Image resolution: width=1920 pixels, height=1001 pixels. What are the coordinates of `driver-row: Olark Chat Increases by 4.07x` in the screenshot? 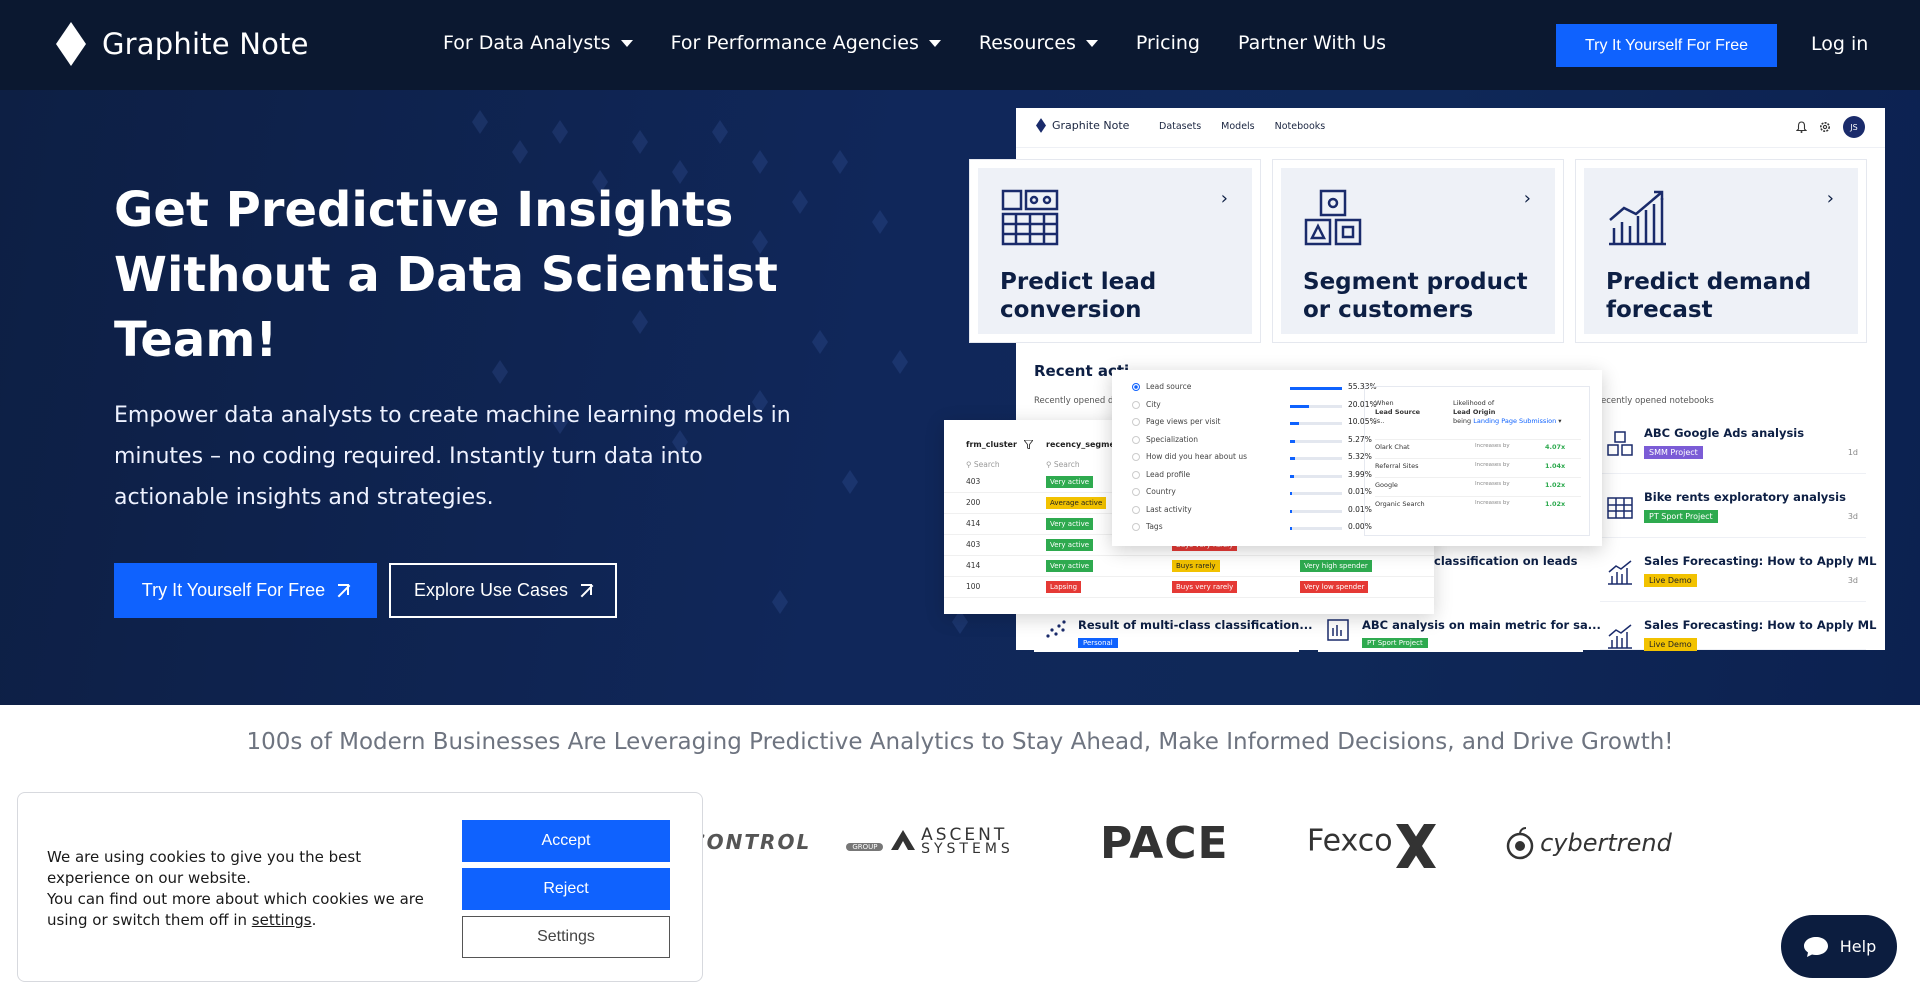 It's located at (1478, 446).